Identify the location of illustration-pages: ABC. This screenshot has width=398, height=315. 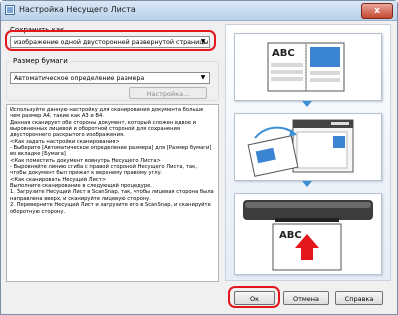
(308, 67).